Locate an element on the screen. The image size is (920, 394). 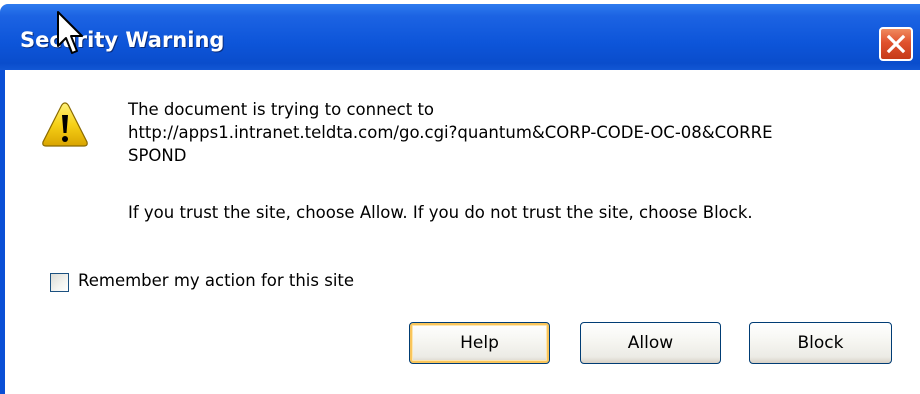
warning-triangle-icon is located at coordinates (65, 124).